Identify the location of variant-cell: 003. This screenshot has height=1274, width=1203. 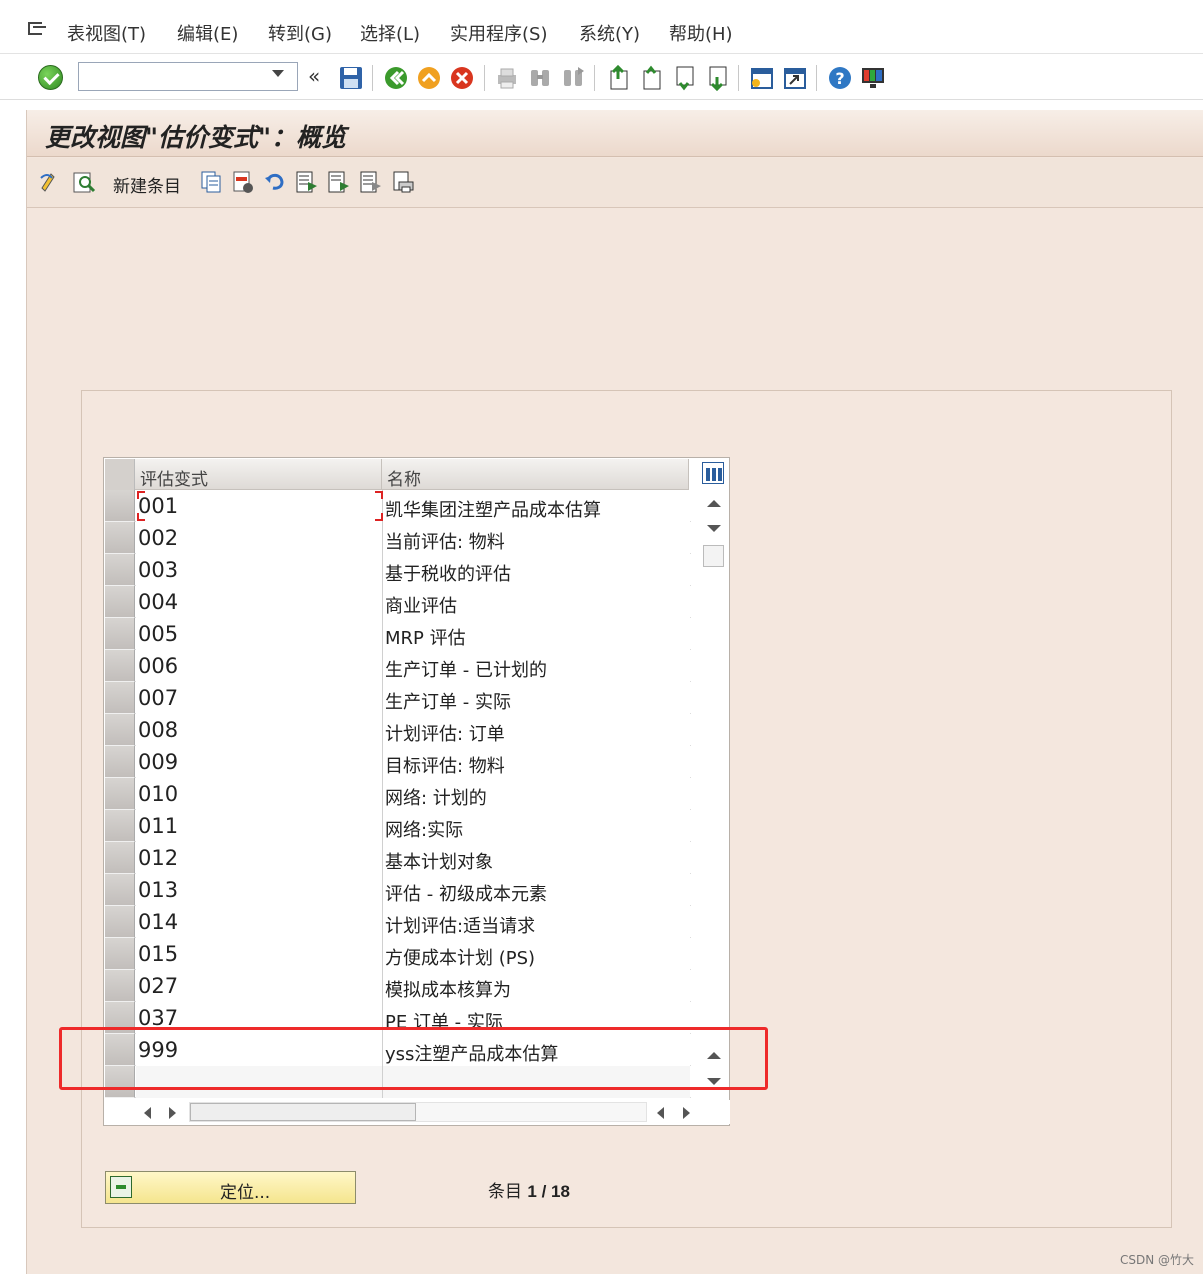
(259, 570).